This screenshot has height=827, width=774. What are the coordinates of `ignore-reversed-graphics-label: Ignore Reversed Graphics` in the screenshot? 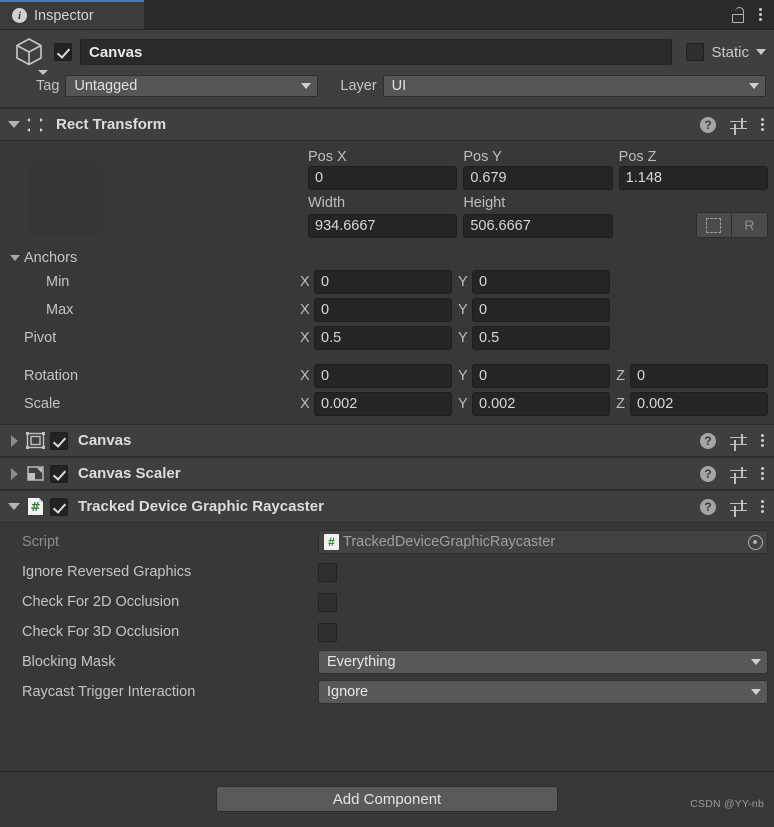 It's located at (107, 572).